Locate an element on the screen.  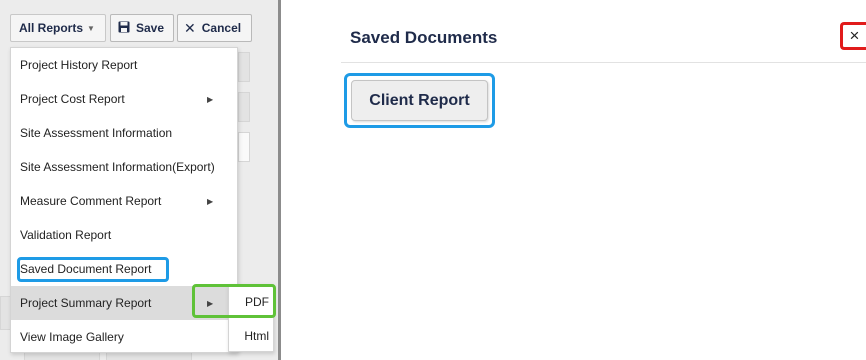
menu-item-project-history-report: Project History Report is located at coordinates (124, 65).